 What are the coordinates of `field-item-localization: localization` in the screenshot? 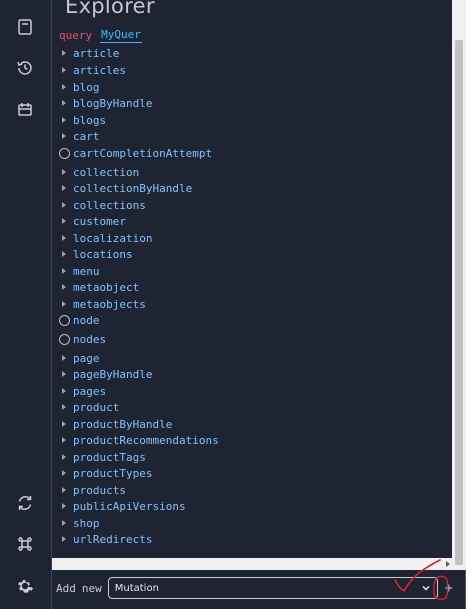 It's located at (242, 238).